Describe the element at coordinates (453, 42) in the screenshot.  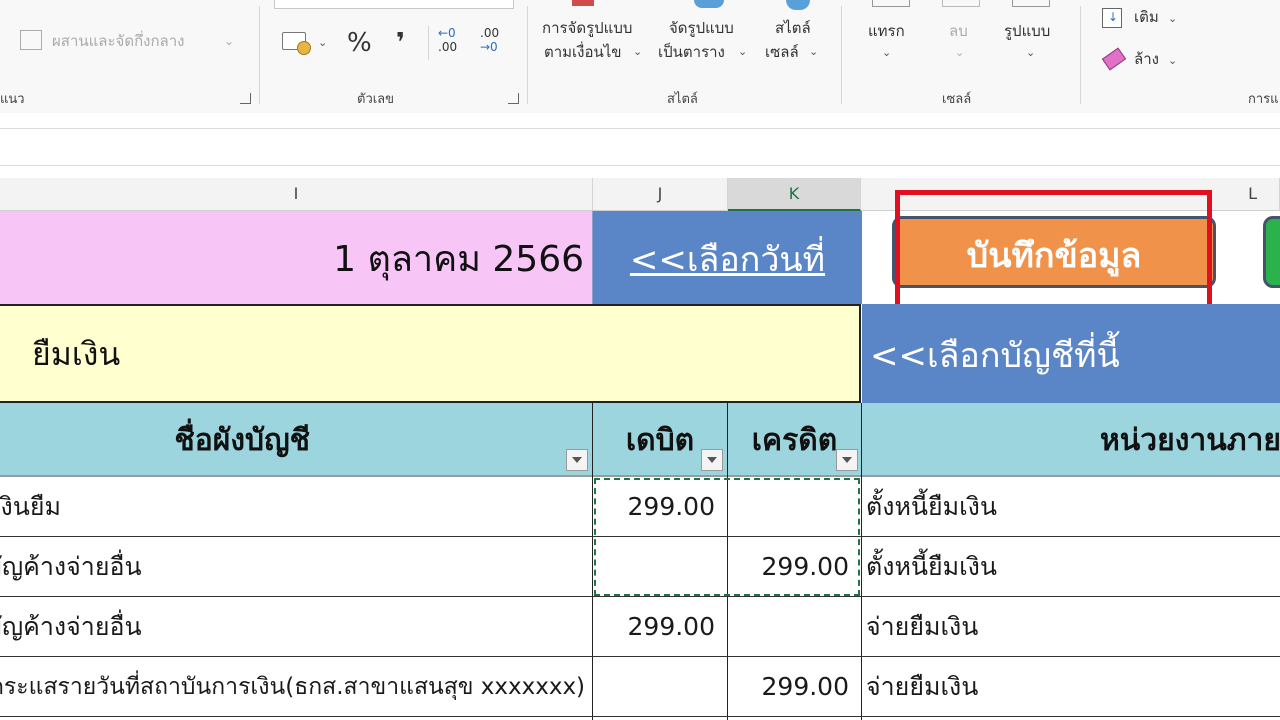
I see `increase-decimal-icon: ←0.00` at that location.